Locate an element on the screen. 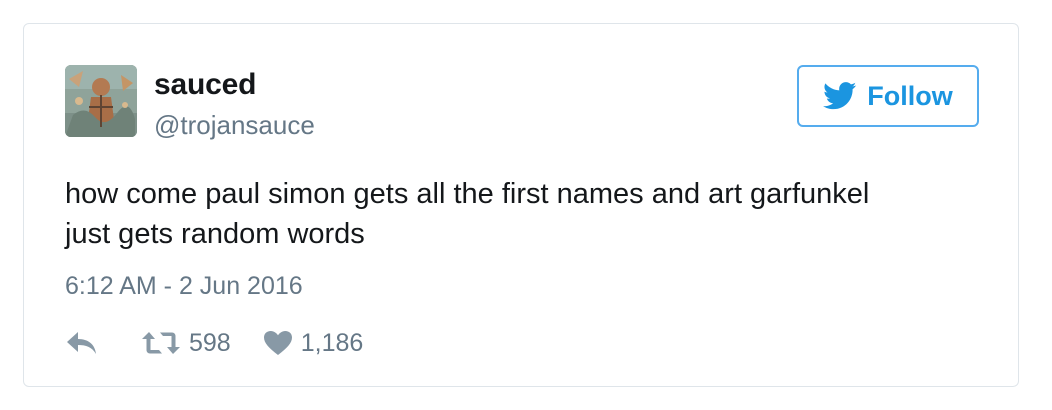 This screenshot has width=1052, height=410. author-handle: @trojansauce is located at coordinates (234, 125).